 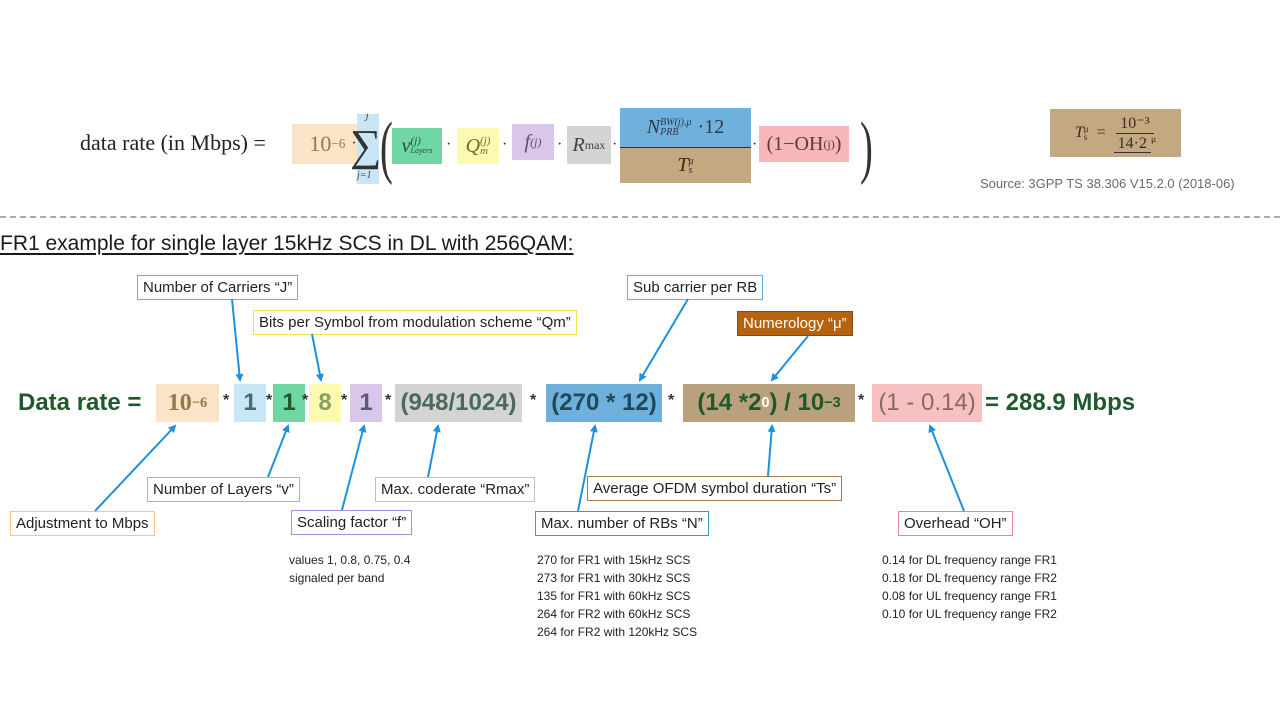 What do you see at coordinates (832, 403) in the screenshot?
I see `eq-ofdm-exp2: −3` at bounding box center [832, 403].